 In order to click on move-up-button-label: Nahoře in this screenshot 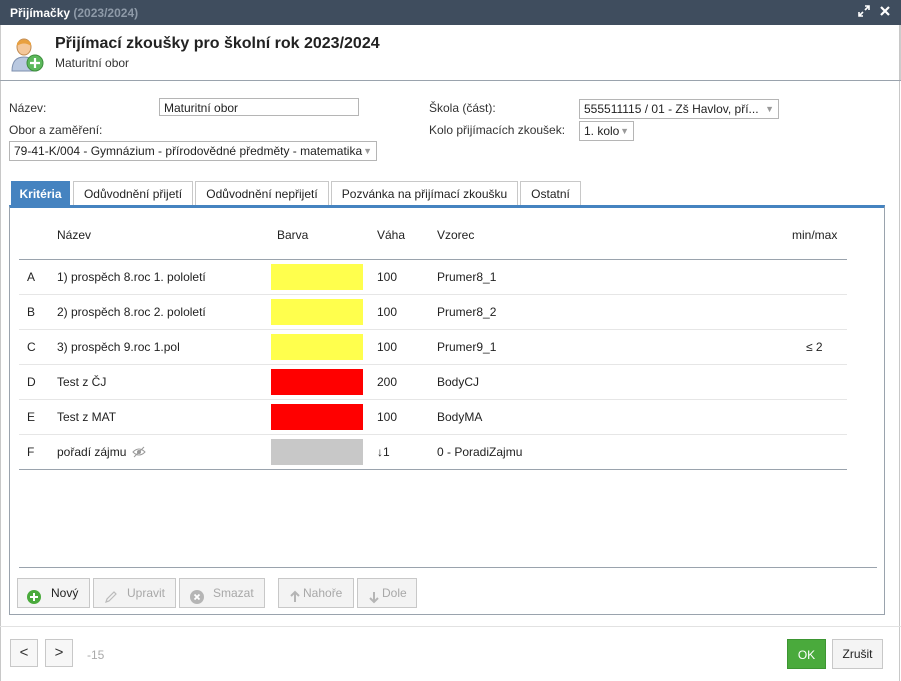, I will do `click(323, 593)`.